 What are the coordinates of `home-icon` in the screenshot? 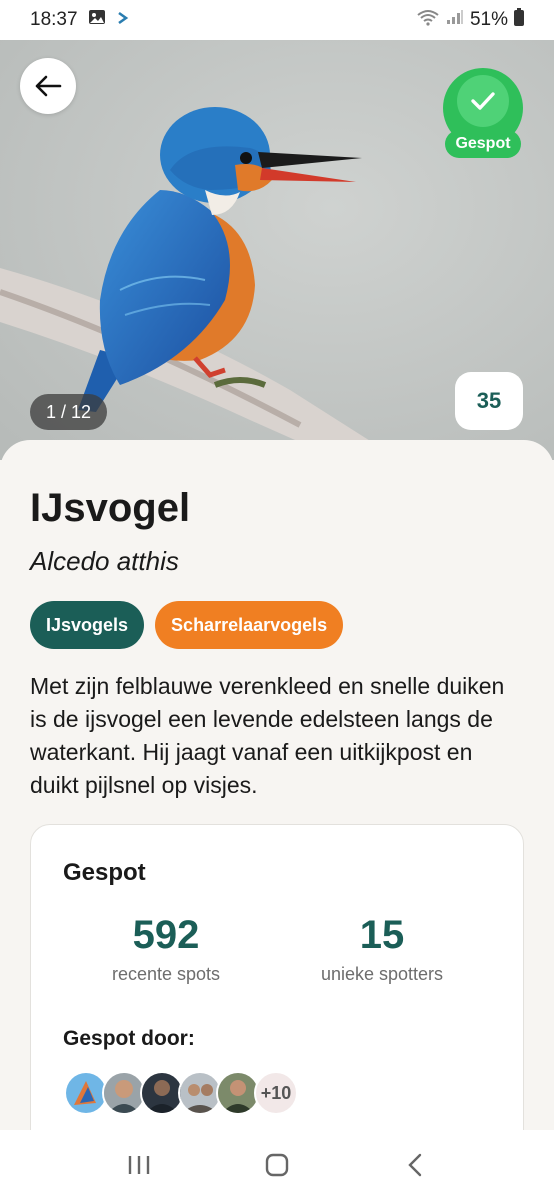 It's located at (277, 1165).